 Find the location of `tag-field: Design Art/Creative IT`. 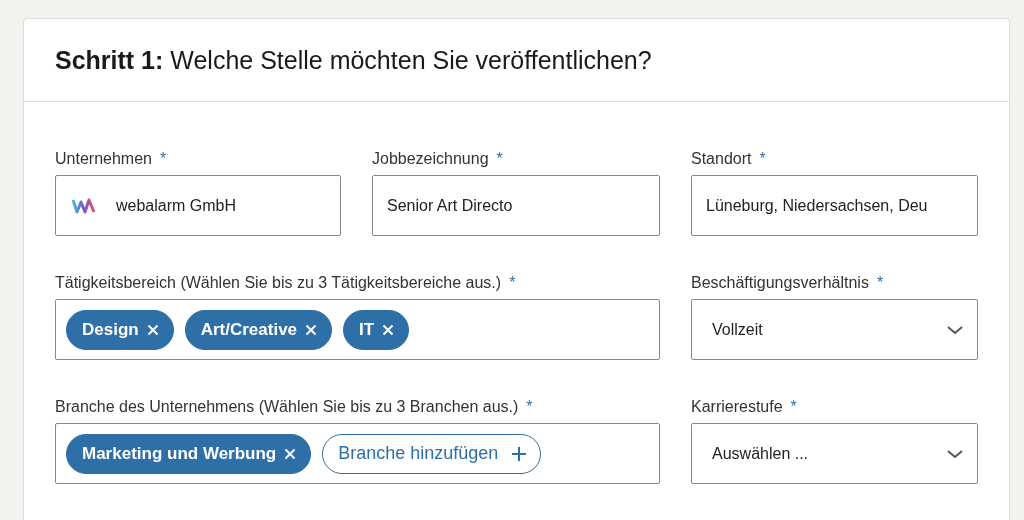

tag-field: Design Art/Creative IT is located at coordinates (357, 329).